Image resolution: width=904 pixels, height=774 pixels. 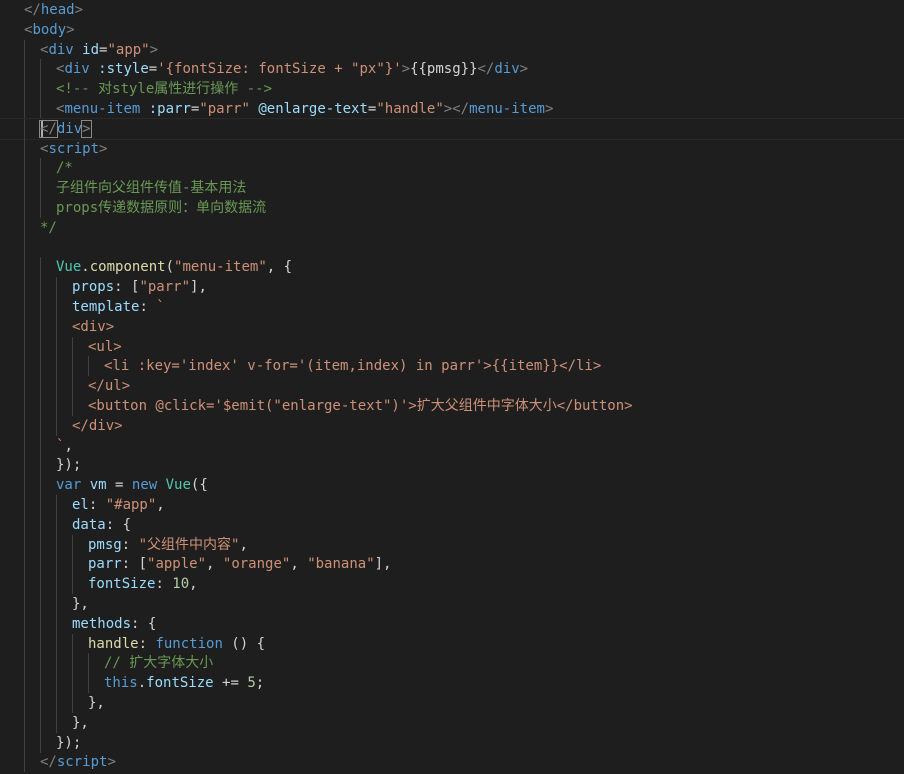 What do you see at coordinates (452, 544) in the screenshot?
I see `code-line: pmsg: "父组件中内容",` at bounding box center [452, 544].